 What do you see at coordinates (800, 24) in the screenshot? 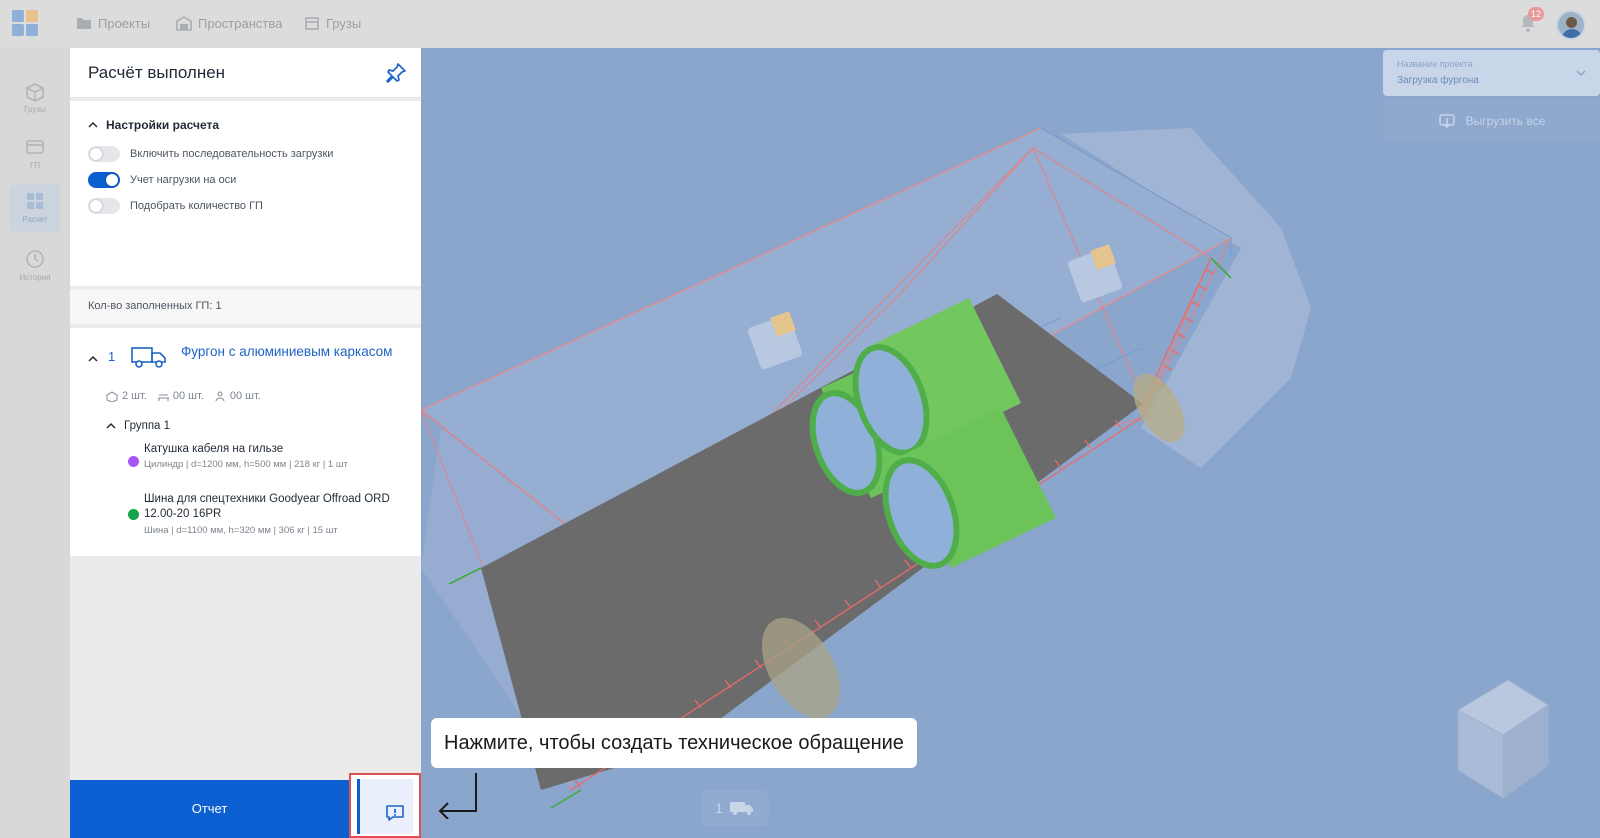
I see `top-bar: Проекты Пространства Грузы 12` at bounding box center [800, 24].